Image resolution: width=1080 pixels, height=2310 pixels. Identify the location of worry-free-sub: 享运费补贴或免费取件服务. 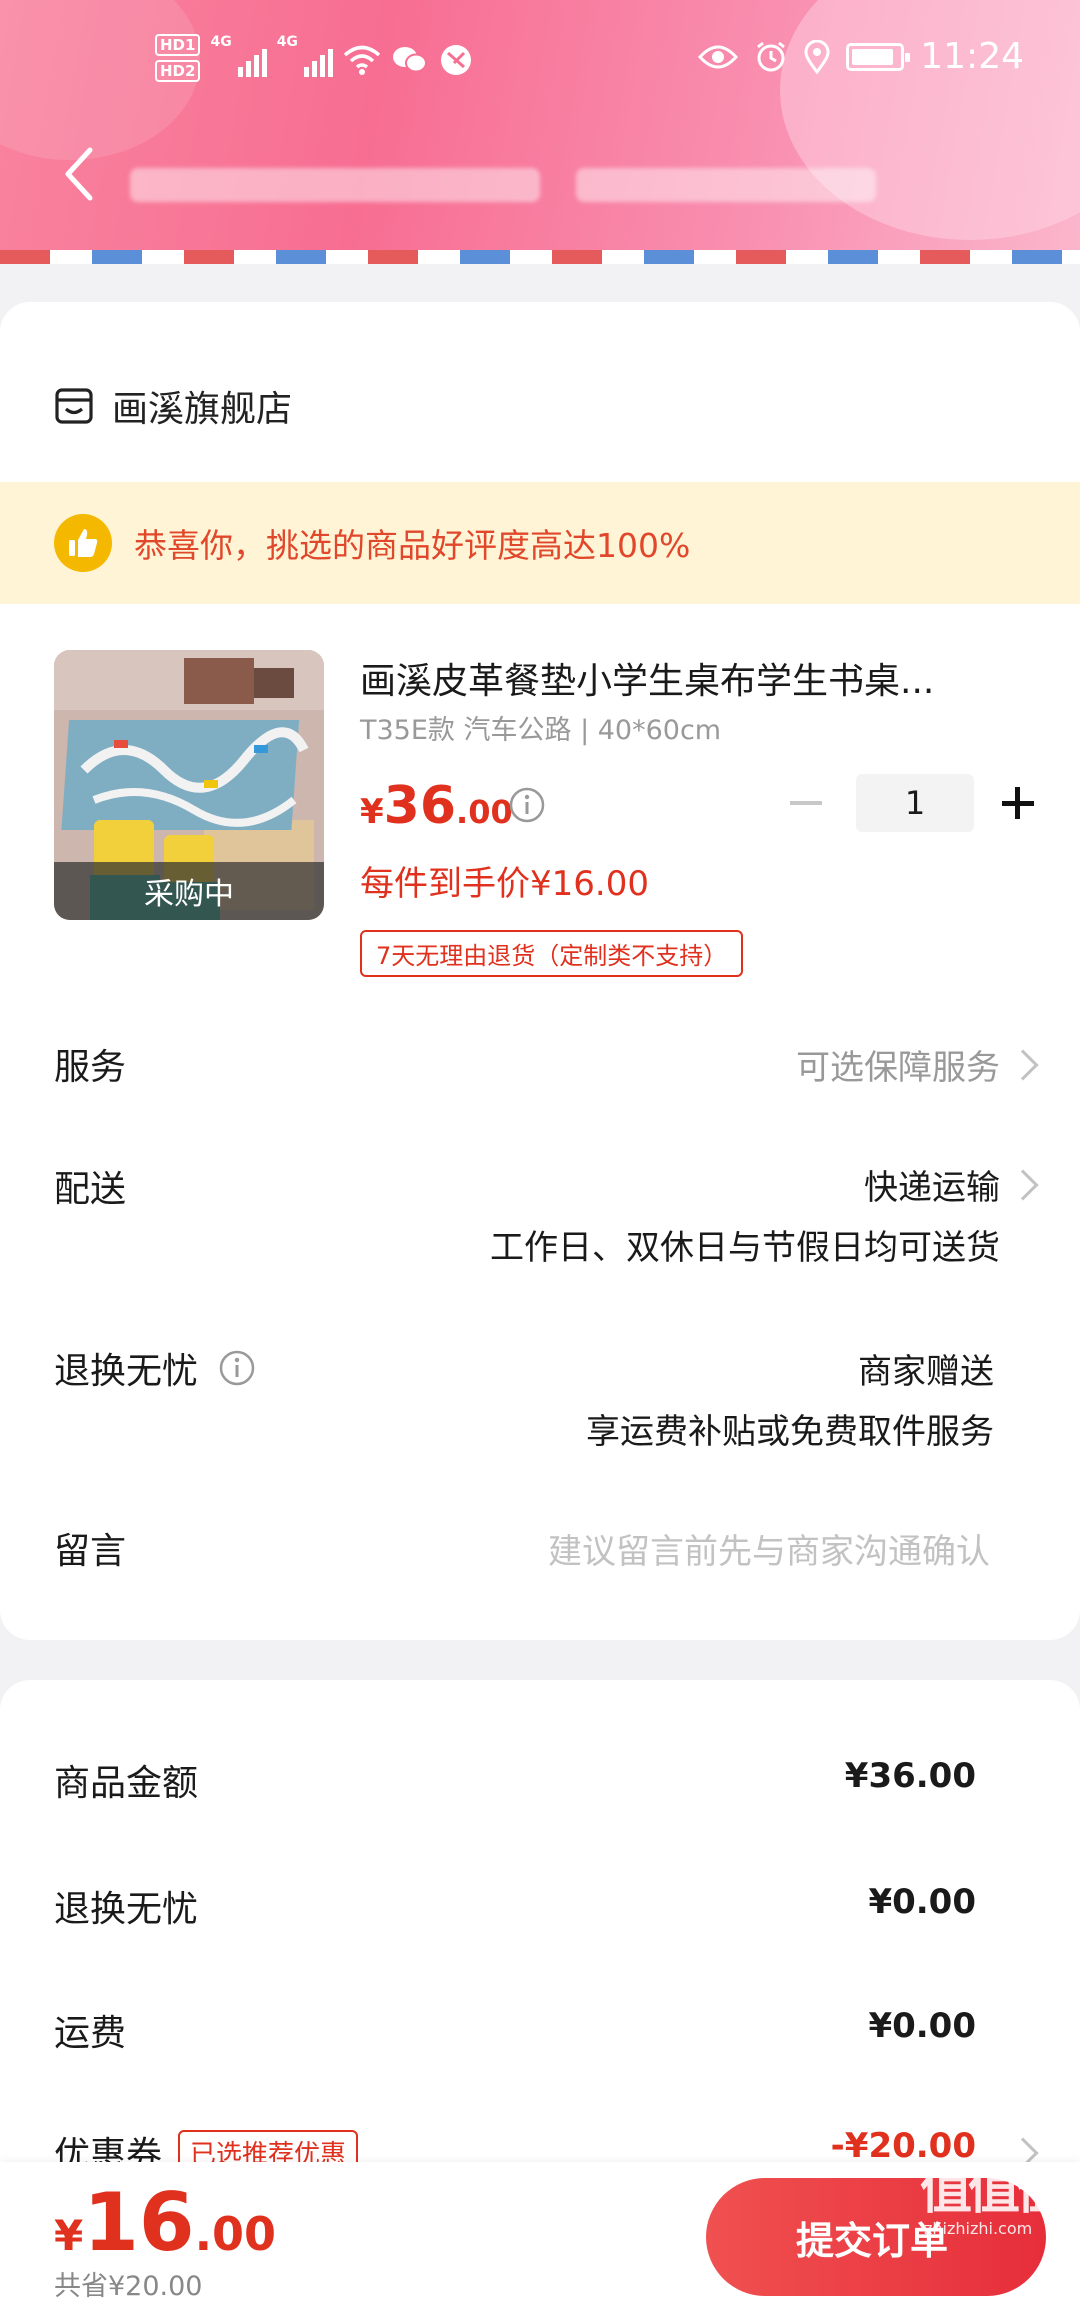
(790, 1432).